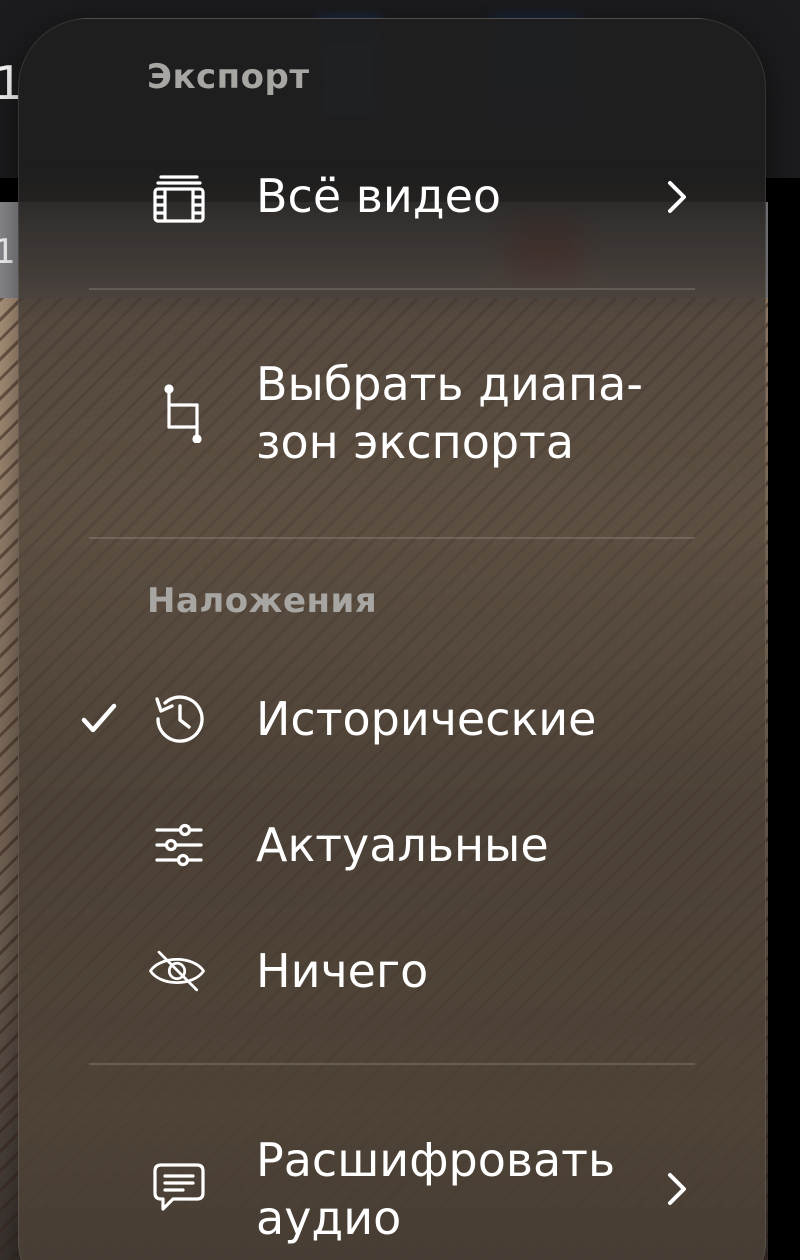  I want to click on menu-item-label: Выбрать диапа- зон экспорта, so click(449, 413).